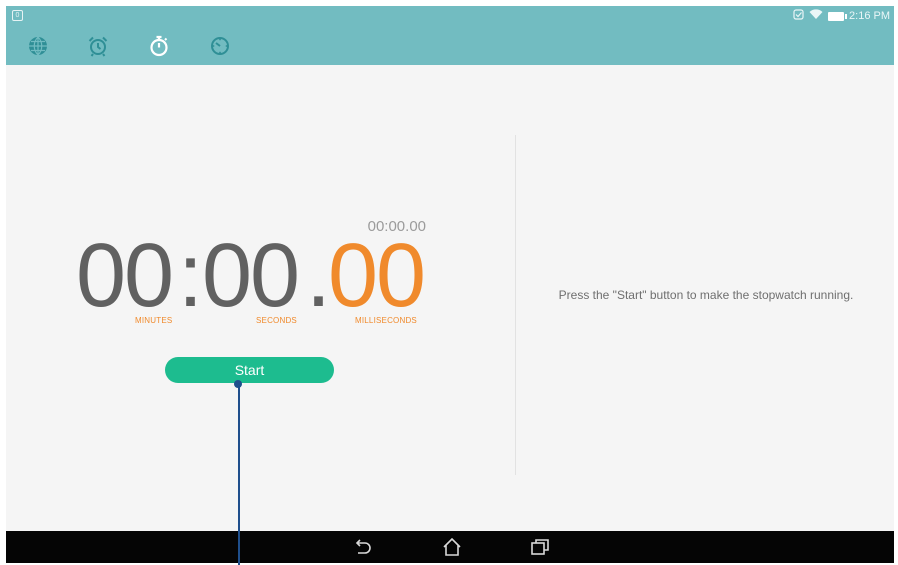 This screenshot has width=898, height=565. Describe the element at coordinates (276, 320) in the screenshot. I see `seconds-label: SECONDS` at that location.